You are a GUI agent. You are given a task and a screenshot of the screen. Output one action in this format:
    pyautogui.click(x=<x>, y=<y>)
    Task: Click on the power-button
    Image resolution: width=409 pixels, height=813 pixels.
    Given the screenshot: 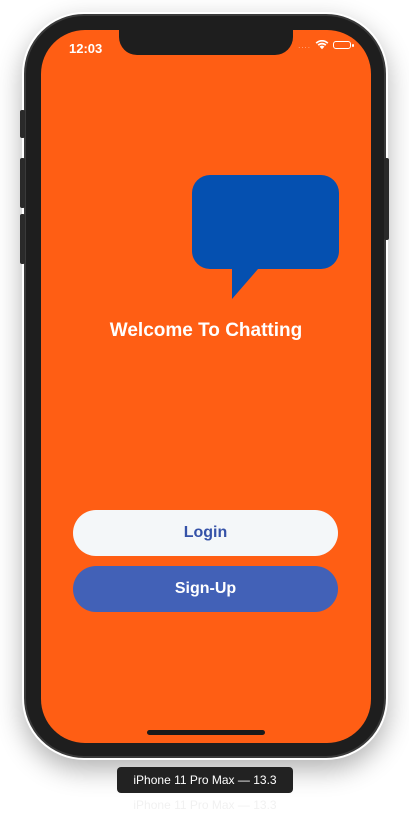 What is the action you would take?
    pyautogui.click(x=386, y=199)
    